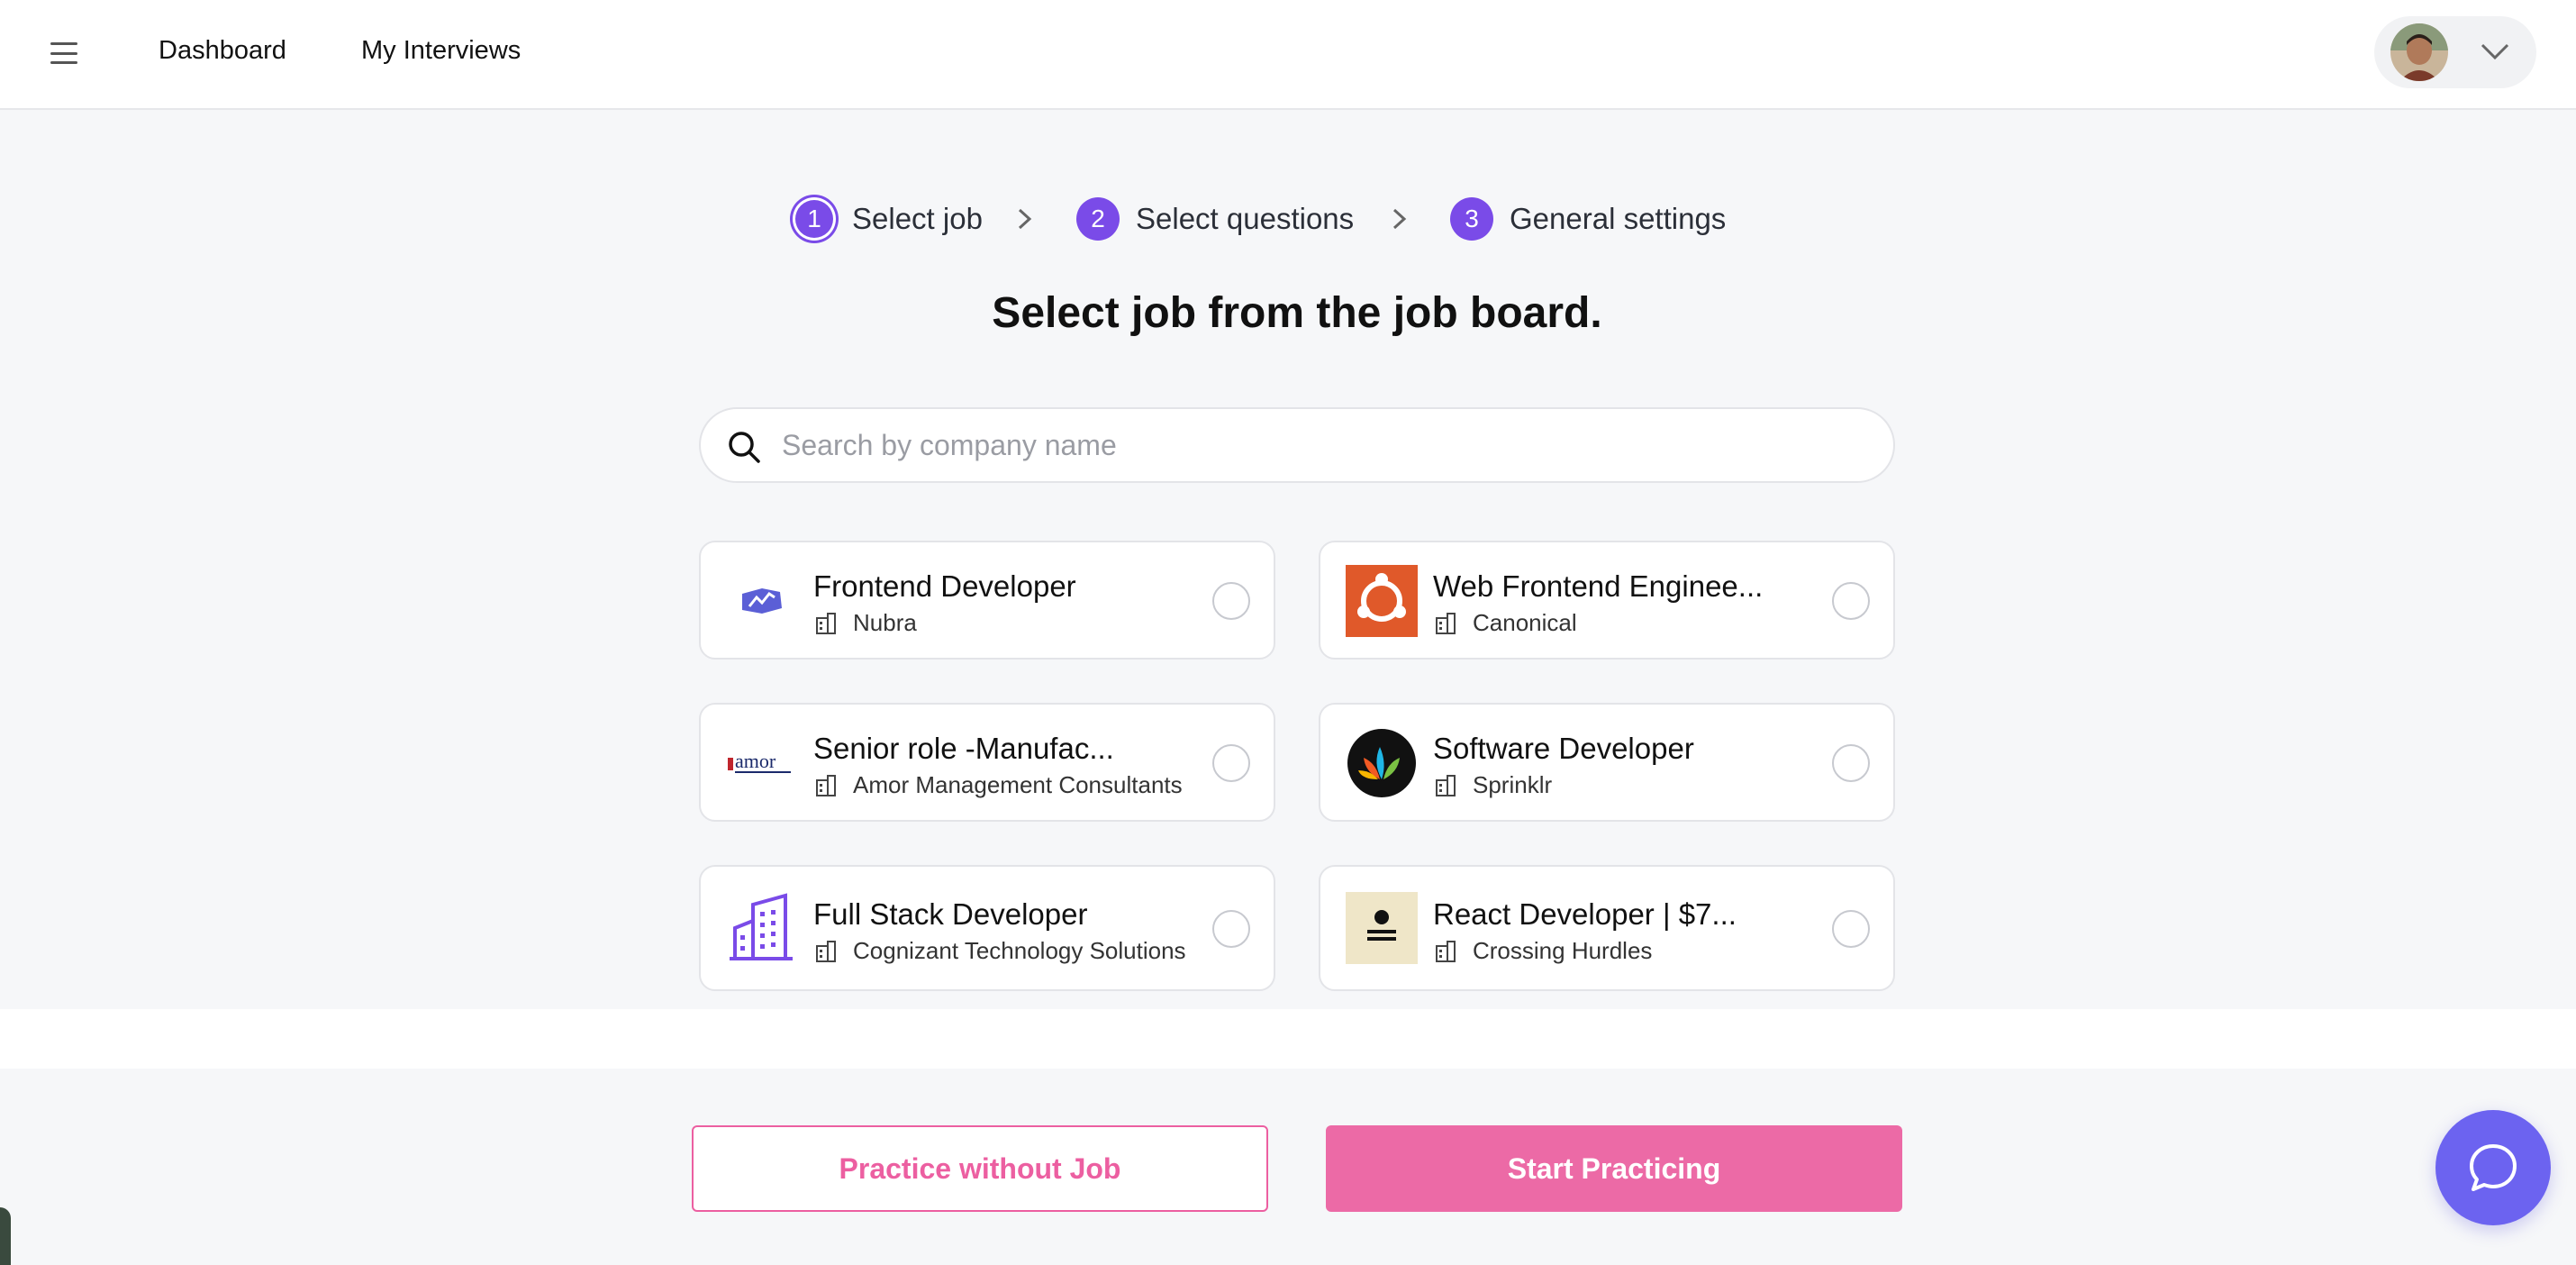  I want to click on step-label: General settings, so click(1618, 218).